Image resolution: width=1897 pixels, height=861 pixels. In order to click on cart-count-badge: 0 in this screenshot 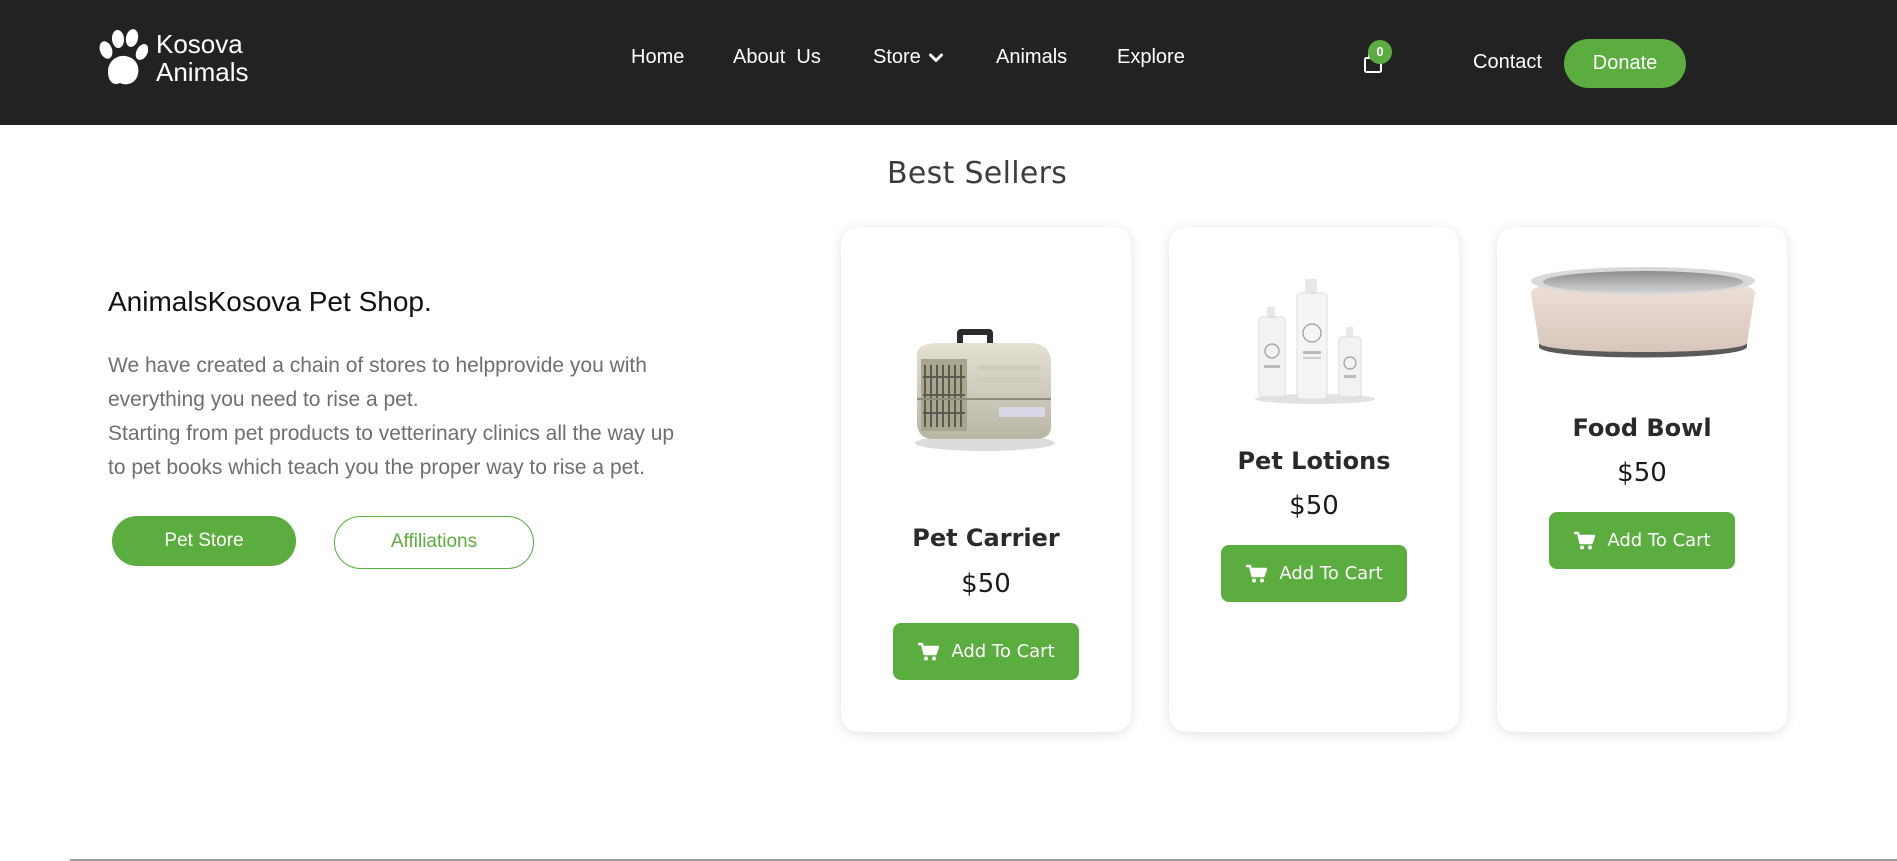, I will do `click(1380, 52)`.